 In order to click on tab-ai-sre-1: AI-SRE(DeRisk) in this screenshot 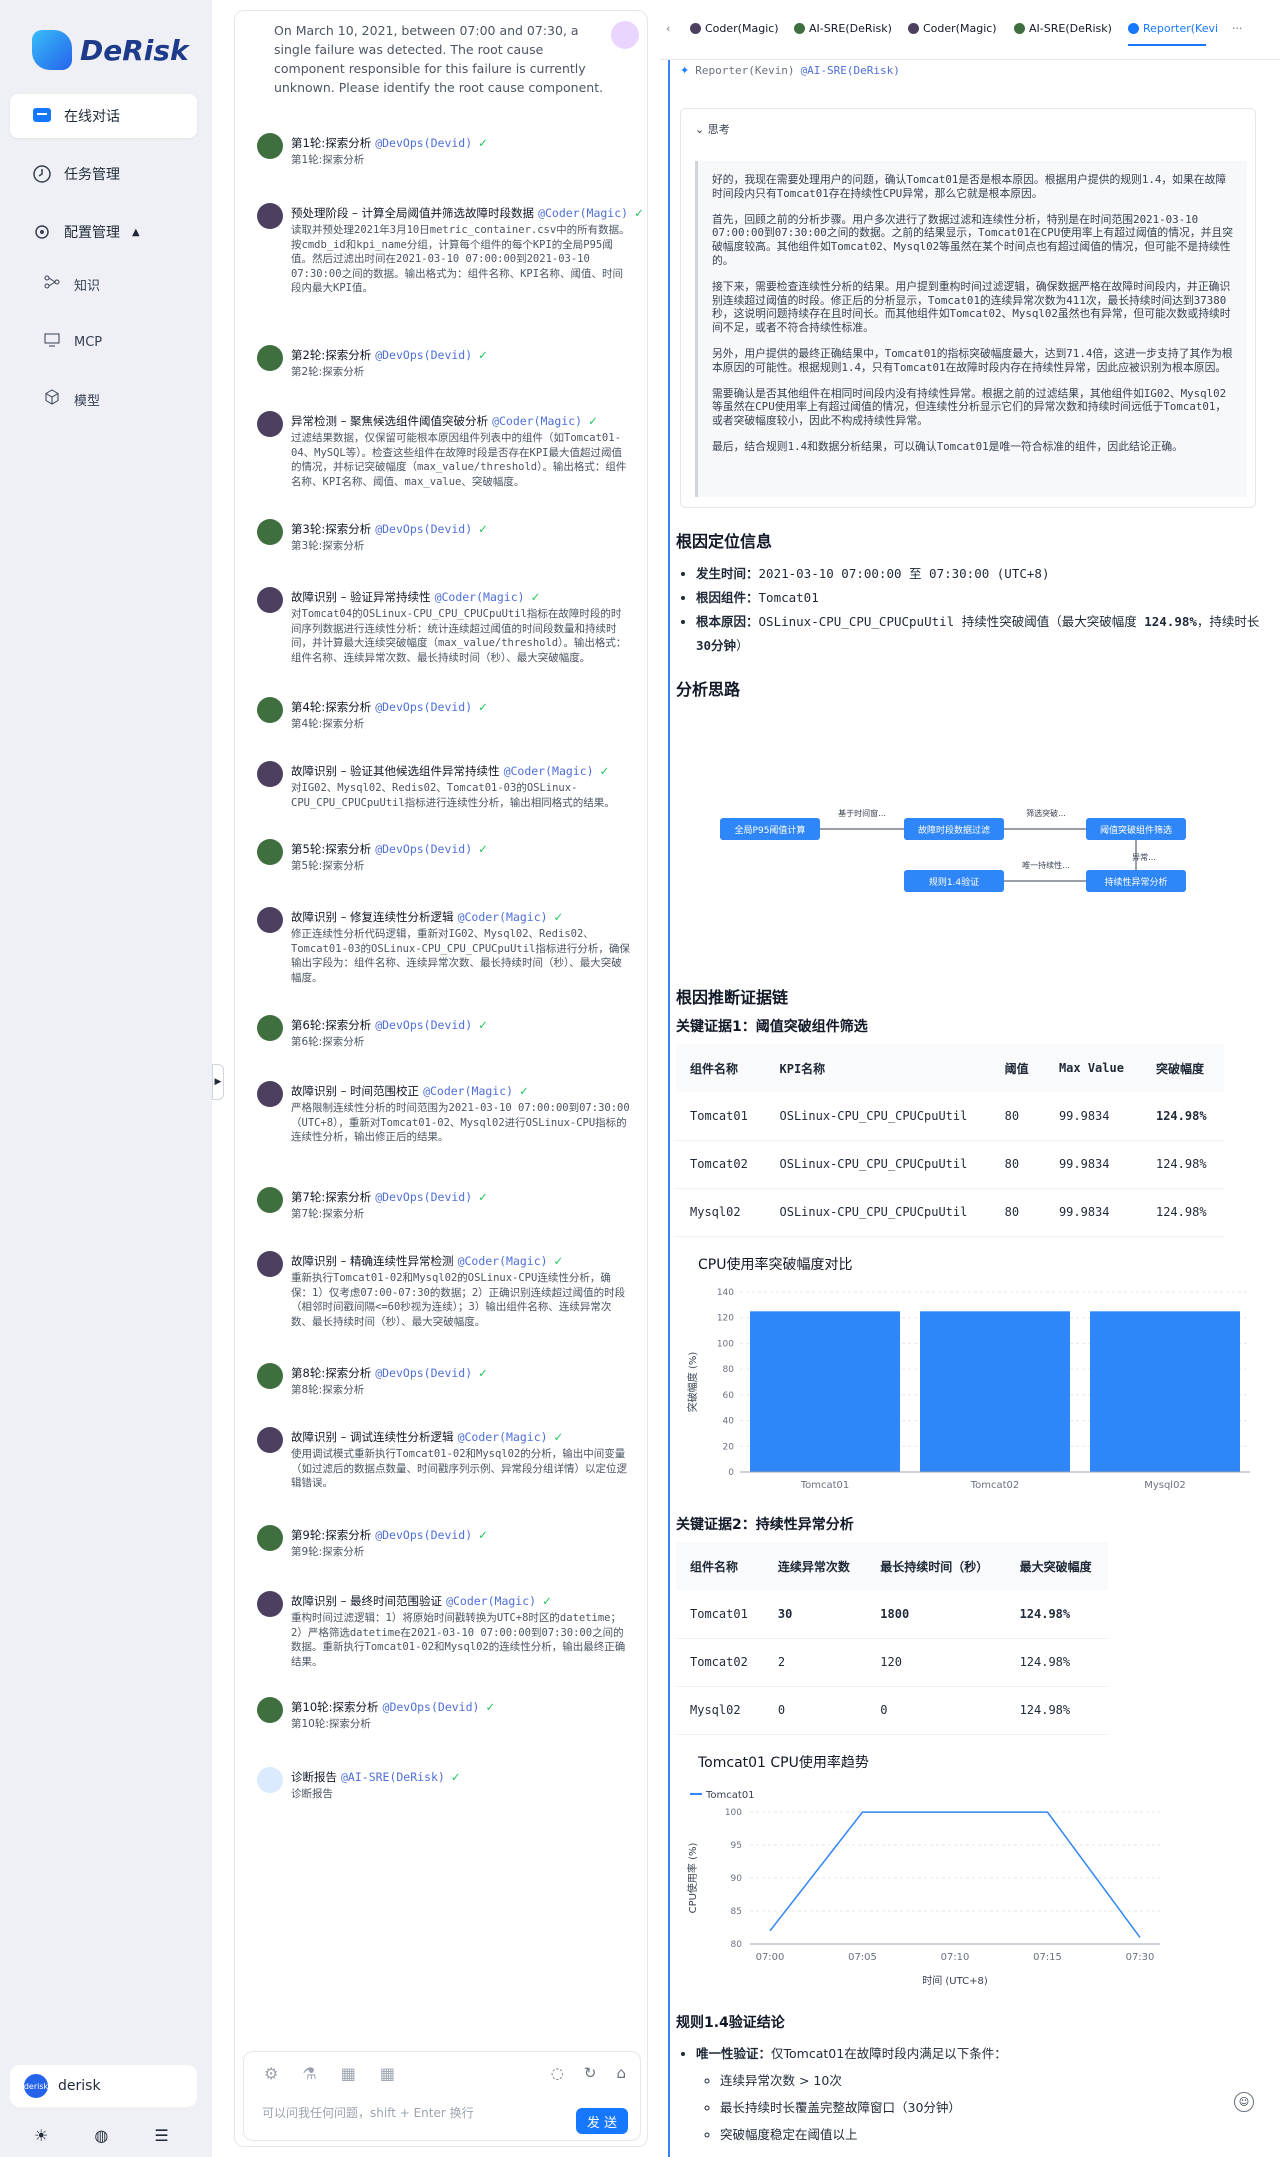, I will do `click(843, 28)`.